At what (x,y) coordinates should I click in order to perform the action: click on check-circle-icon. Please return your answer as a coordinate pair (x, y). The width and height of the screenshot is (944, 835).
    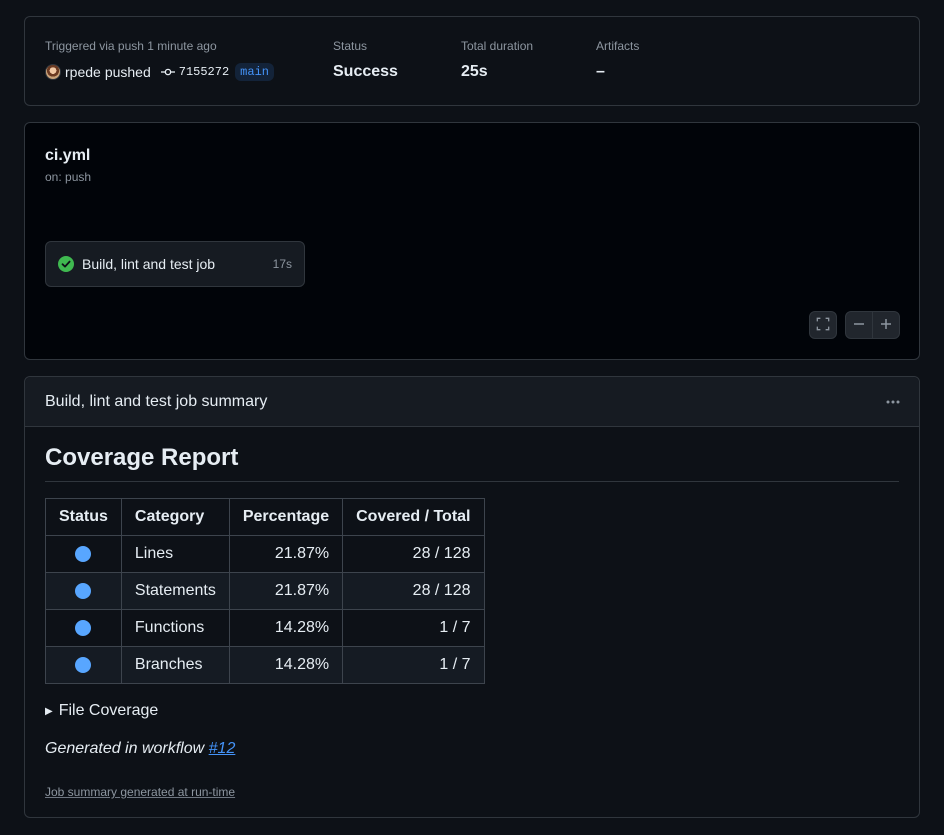
    Looking at the image, I should click on (66, 264).